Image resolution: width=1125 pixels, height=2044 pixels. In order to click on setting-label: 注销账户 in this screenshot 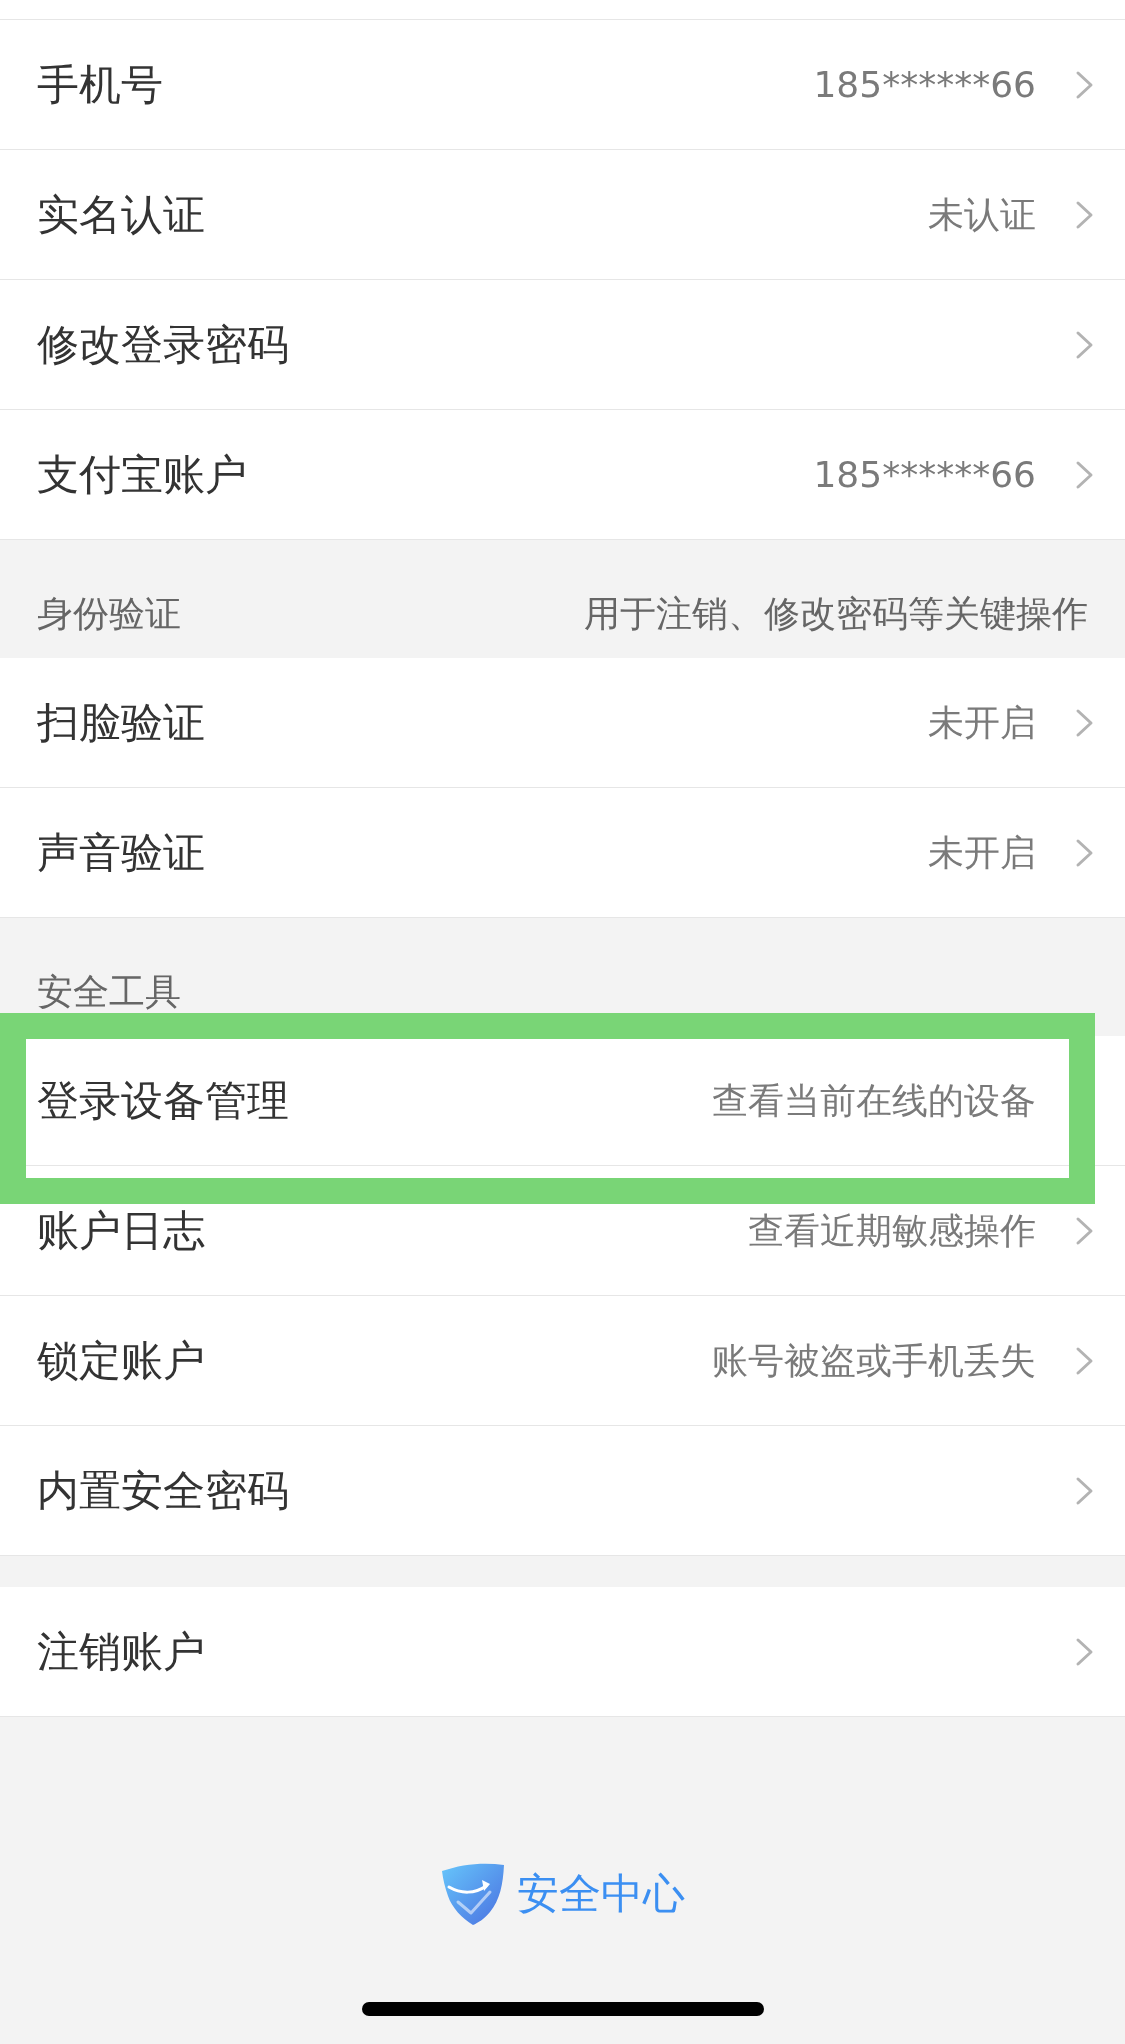, I will do `click(121, 1651)`.